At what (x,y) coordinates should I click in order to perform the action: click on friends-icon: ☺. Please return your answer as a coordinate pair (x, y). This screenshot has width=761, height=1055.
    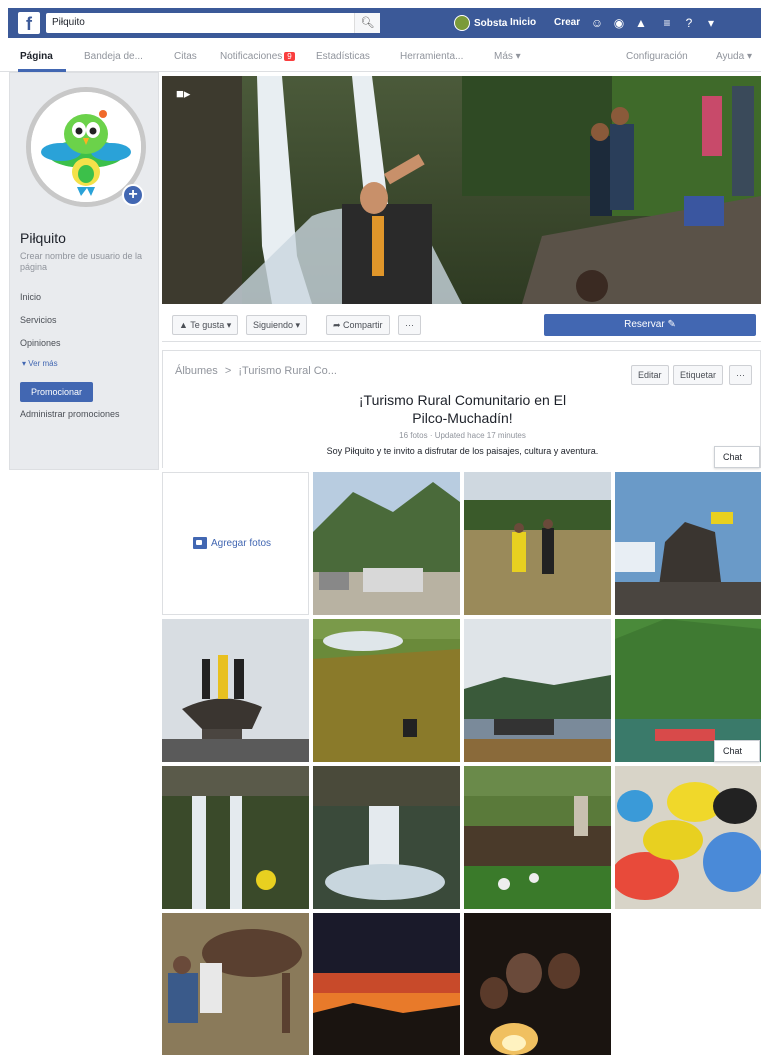
    Looking at the image, I should click on (597, 23).